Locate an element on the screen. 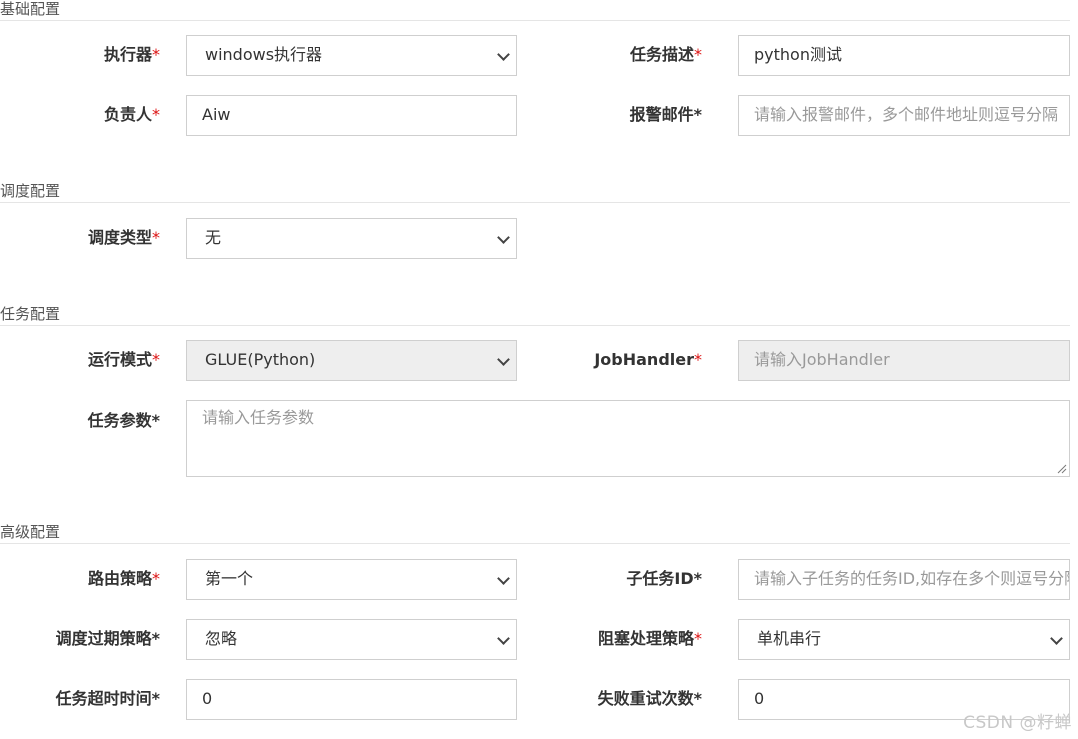 This screenshot has height=739, width=1078. route-select: 第一个 is located at coordinates (351, 579).